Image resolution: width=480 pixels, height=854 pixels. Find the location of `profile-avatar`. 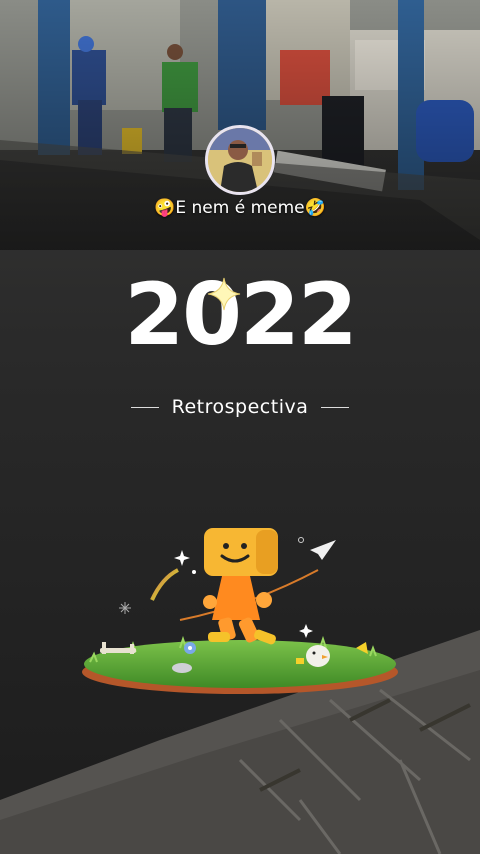

profile-avatar is located at coordinates (240, 160).